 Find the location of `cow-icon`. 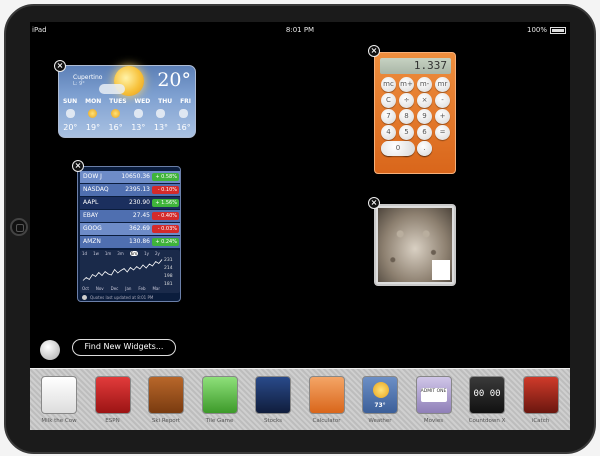

cow-icon is located at coordinates (59, 395).